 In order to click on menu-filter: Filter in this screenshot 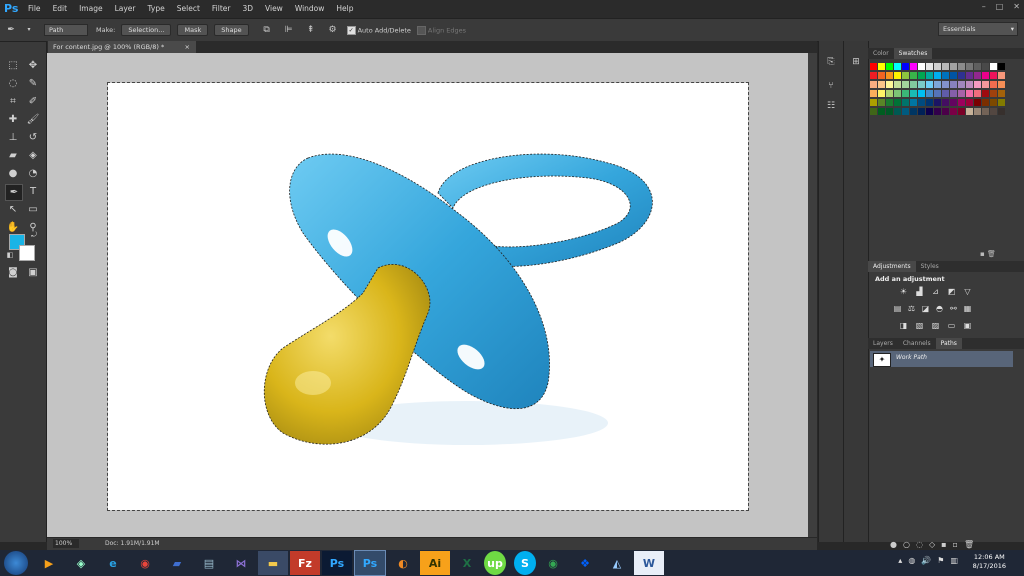, I will do `click(221, 9)`.